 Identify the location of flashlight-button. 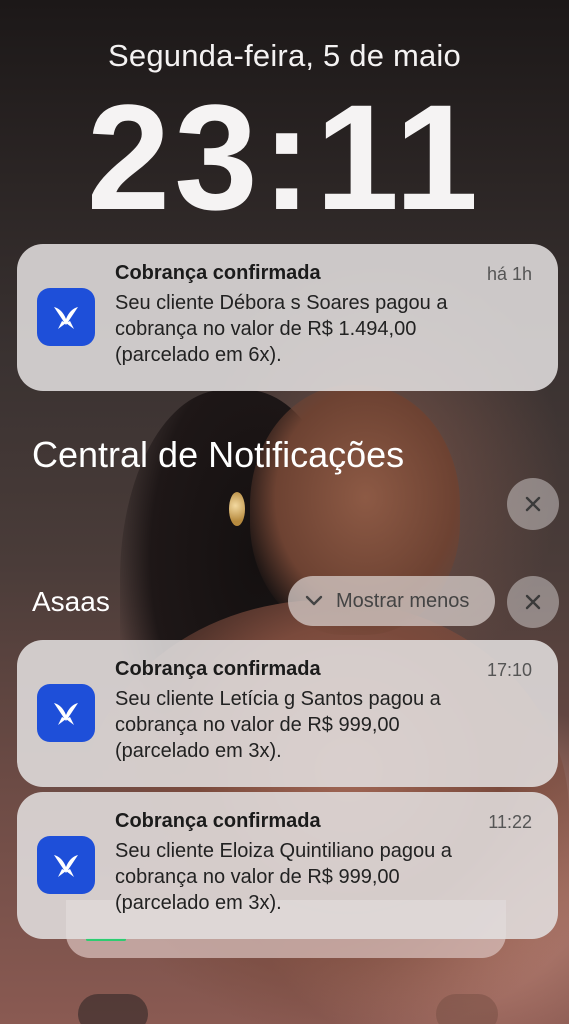
(113, 1009).